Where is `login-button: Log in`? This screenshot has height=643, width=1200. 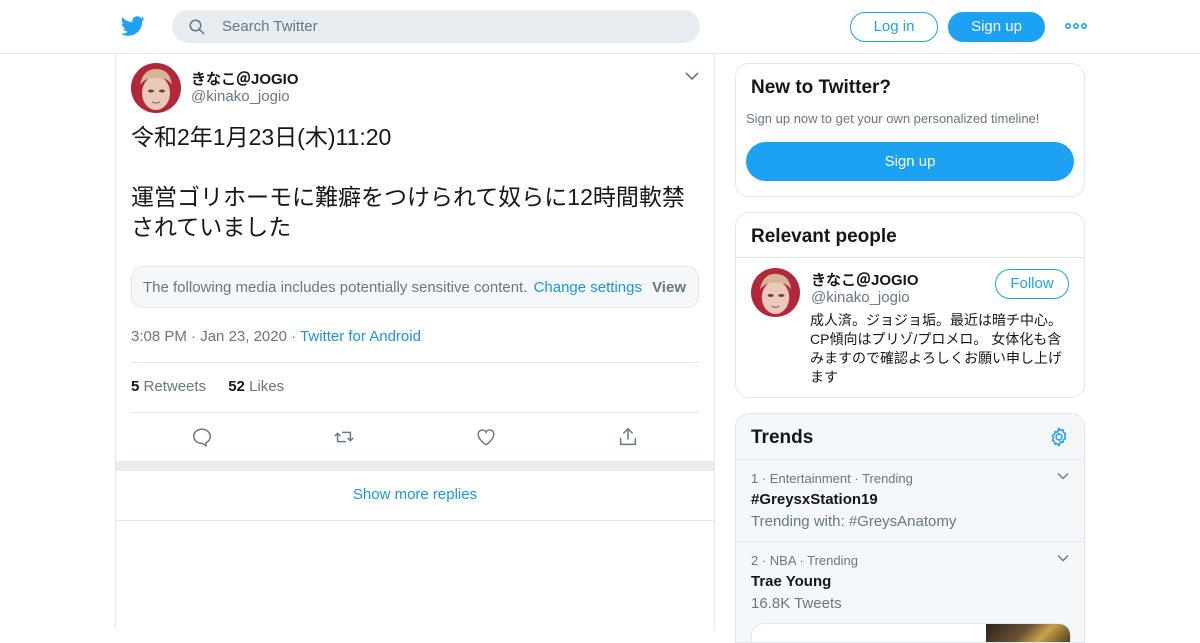 login-button: Log in is located at coordinates (894, 27).